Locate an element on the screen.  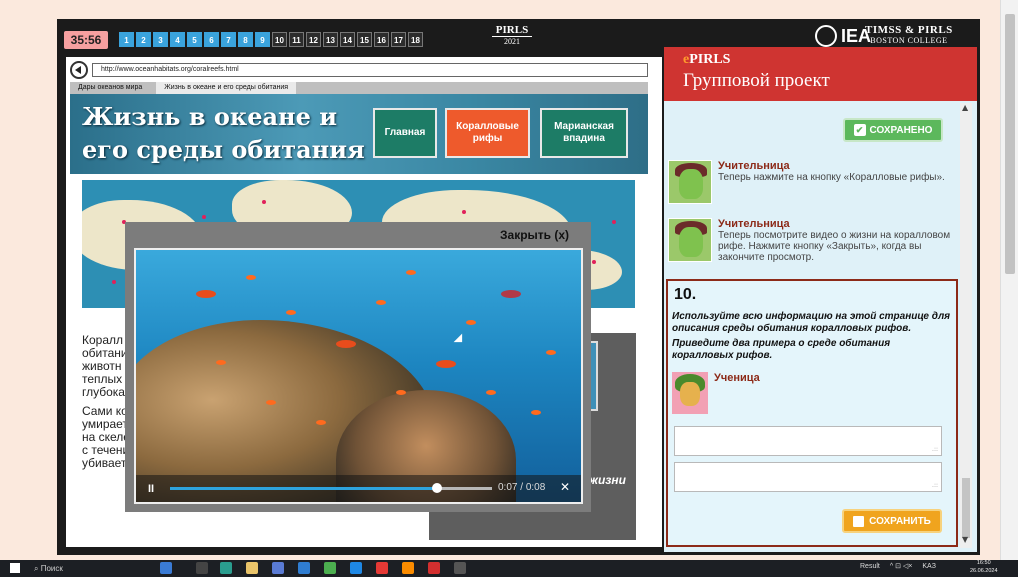
nav-mariana-trench-button: Марианская впадина is located at coordinates (584, 133).